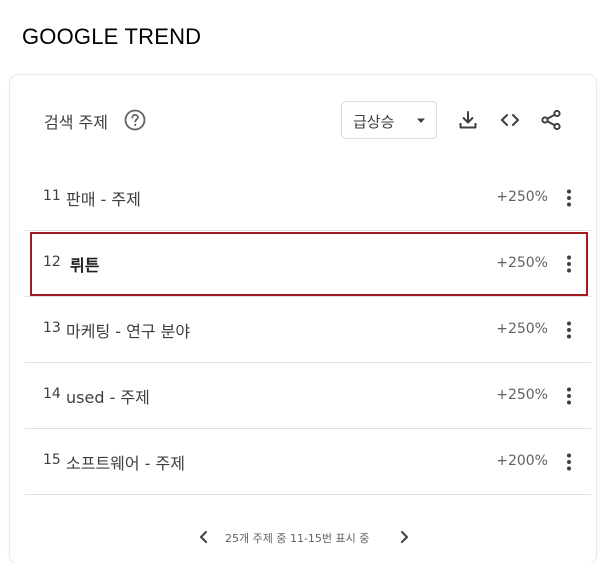 This screenshot has height=563, width=606. I want to click on topic-term: used - 주제, so click(108, 396).